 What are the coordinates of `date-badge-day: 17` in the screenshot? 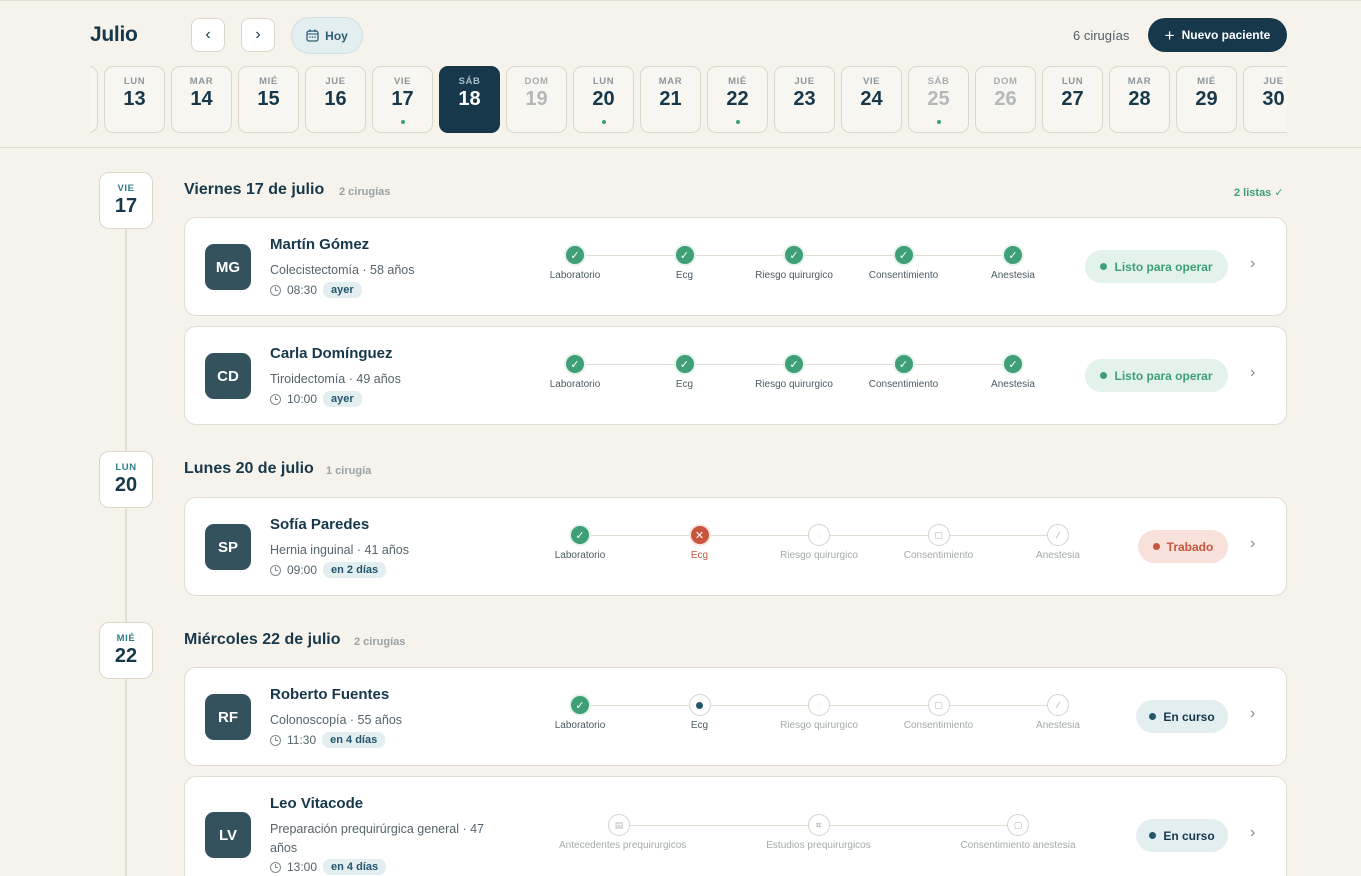 It's located at (126, 206).